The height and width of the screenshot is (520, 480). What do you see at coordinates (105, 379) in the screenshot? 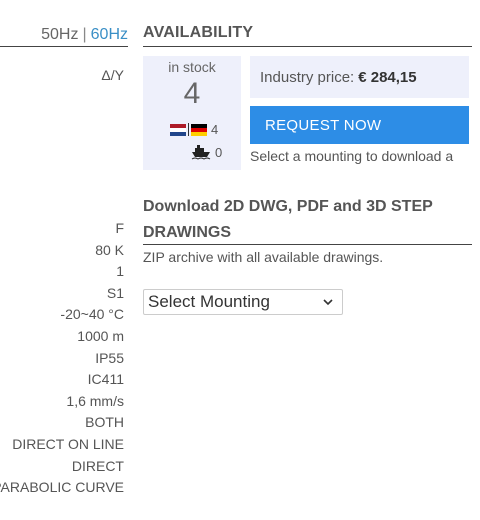
I see `spec-value: IC411` at bounding box center [105, 379].